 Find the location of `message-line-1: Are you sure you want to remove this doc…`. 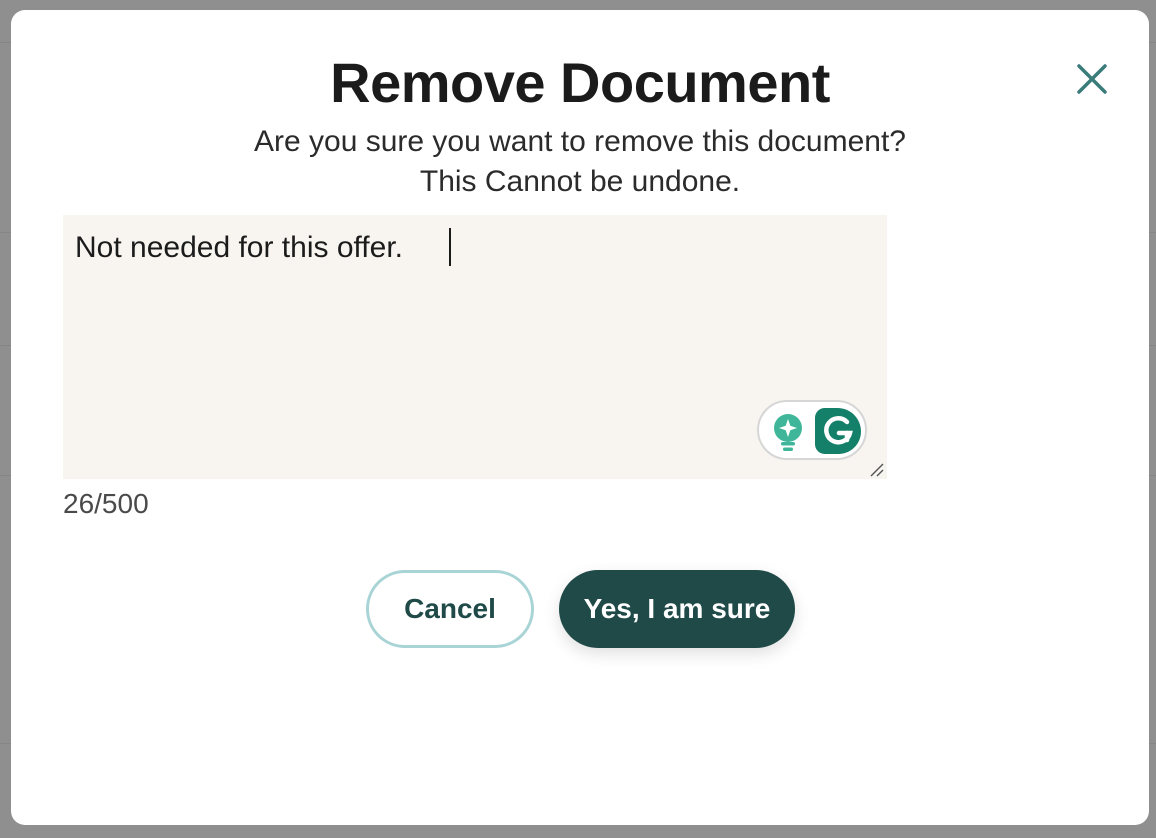

message-line-1: Are you sure you want to remove this doc… is located at coordinates (579, 141).